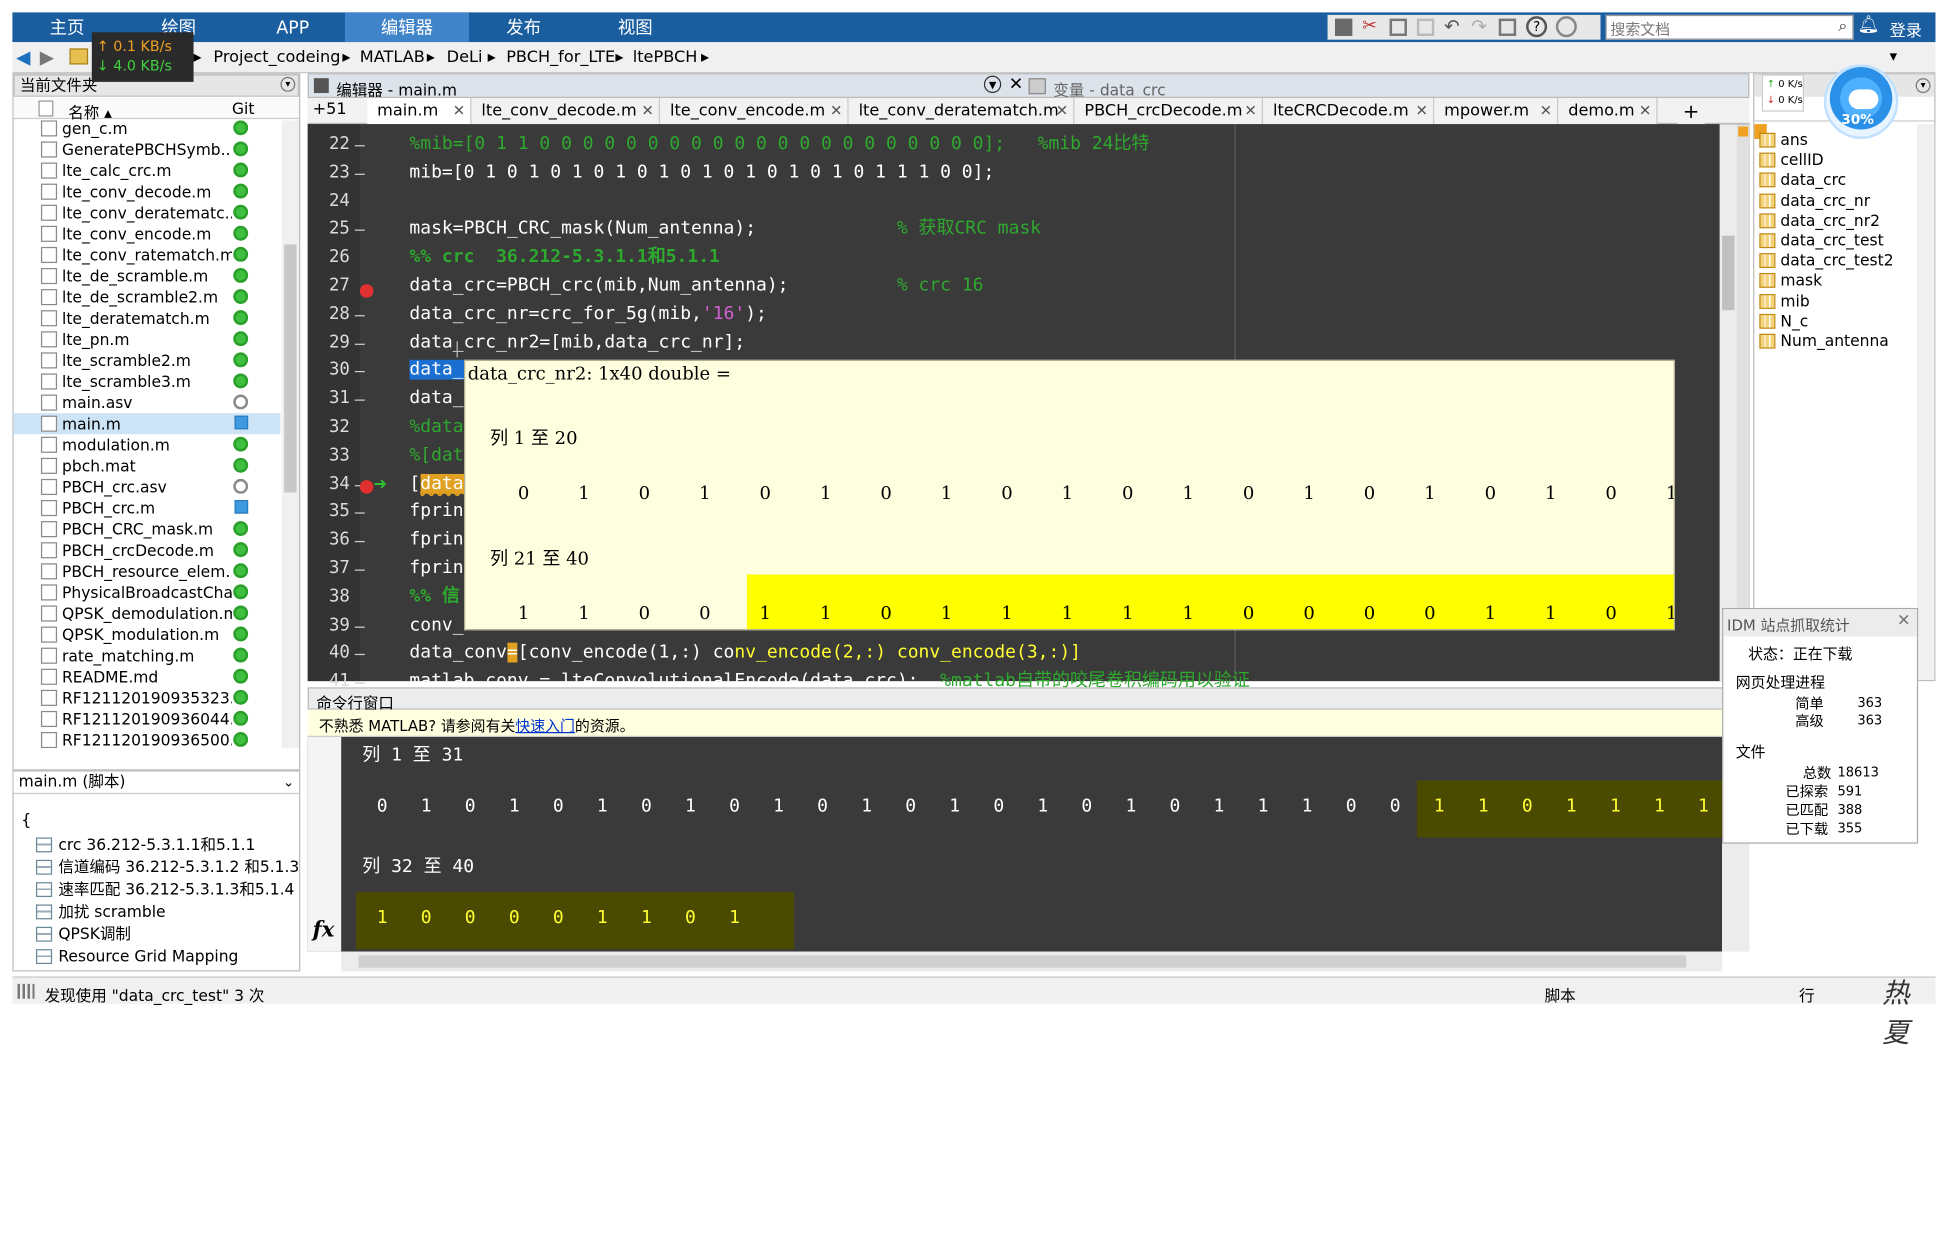 The image size is (1940, 1259). Describe the element at coordinates (1496, 111) in the screenshot. I see `editor-tab: mpower.m ✕` at that location.